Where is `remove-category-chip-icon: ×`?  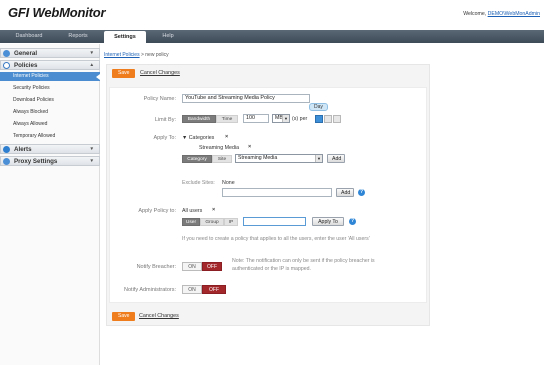 remove-category-chip-icon: × is located at coordinates (249, 147).